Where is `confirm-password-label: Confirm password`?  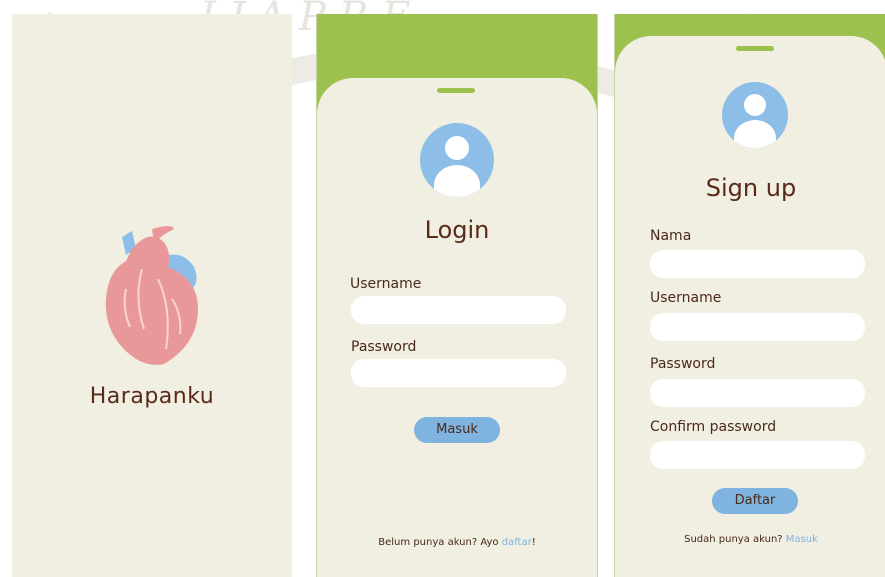
confirm-password-label: Confirm password is located at coordinates (713, 427).